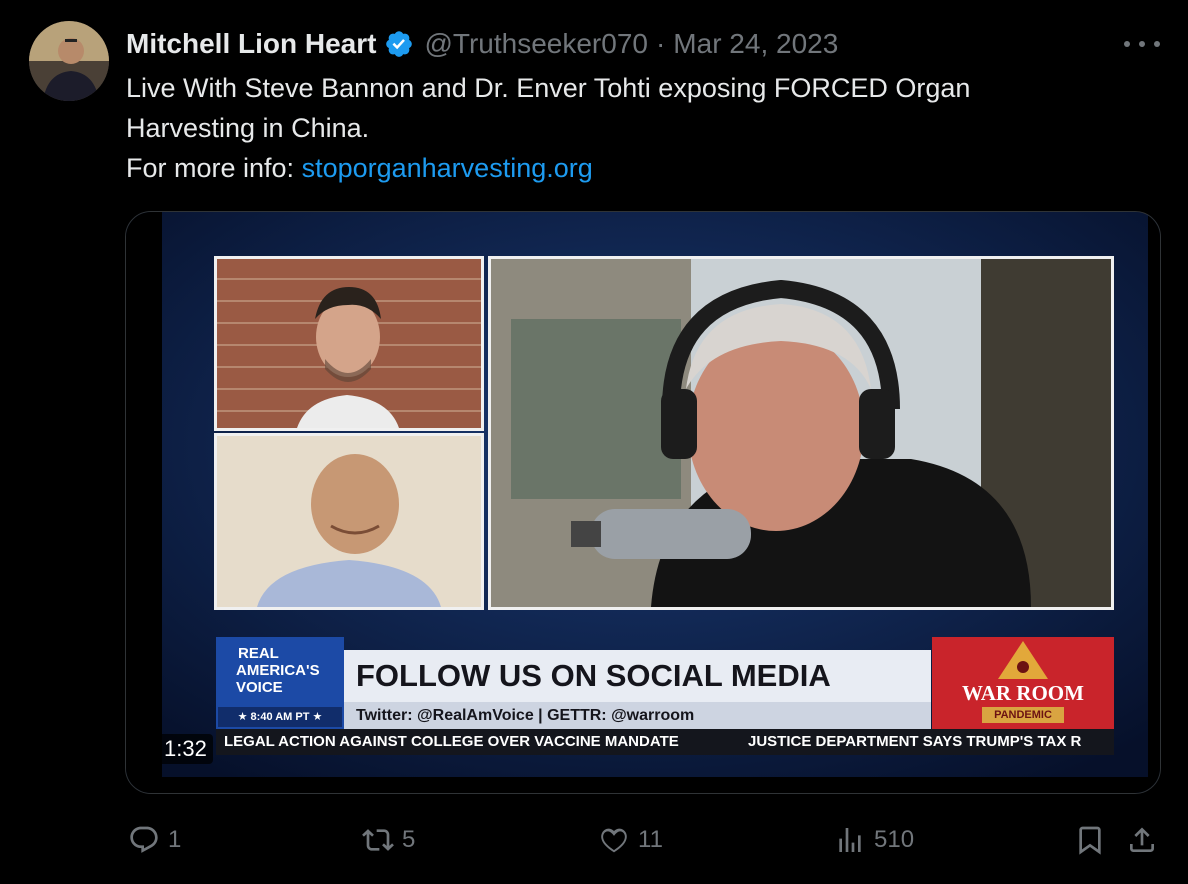 This screenshot has width=1188, height=884. I want to click on more-info-label: For more info:, so click(214, 168).